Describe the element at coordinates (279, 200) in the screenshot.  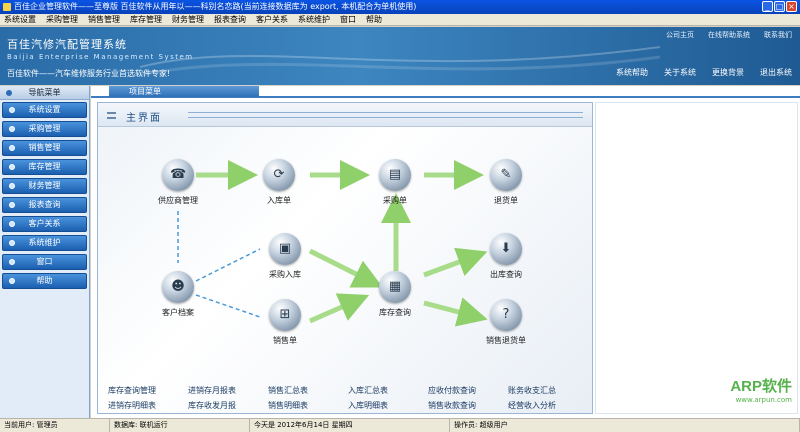
I see `node-label: 入库单` at that location.